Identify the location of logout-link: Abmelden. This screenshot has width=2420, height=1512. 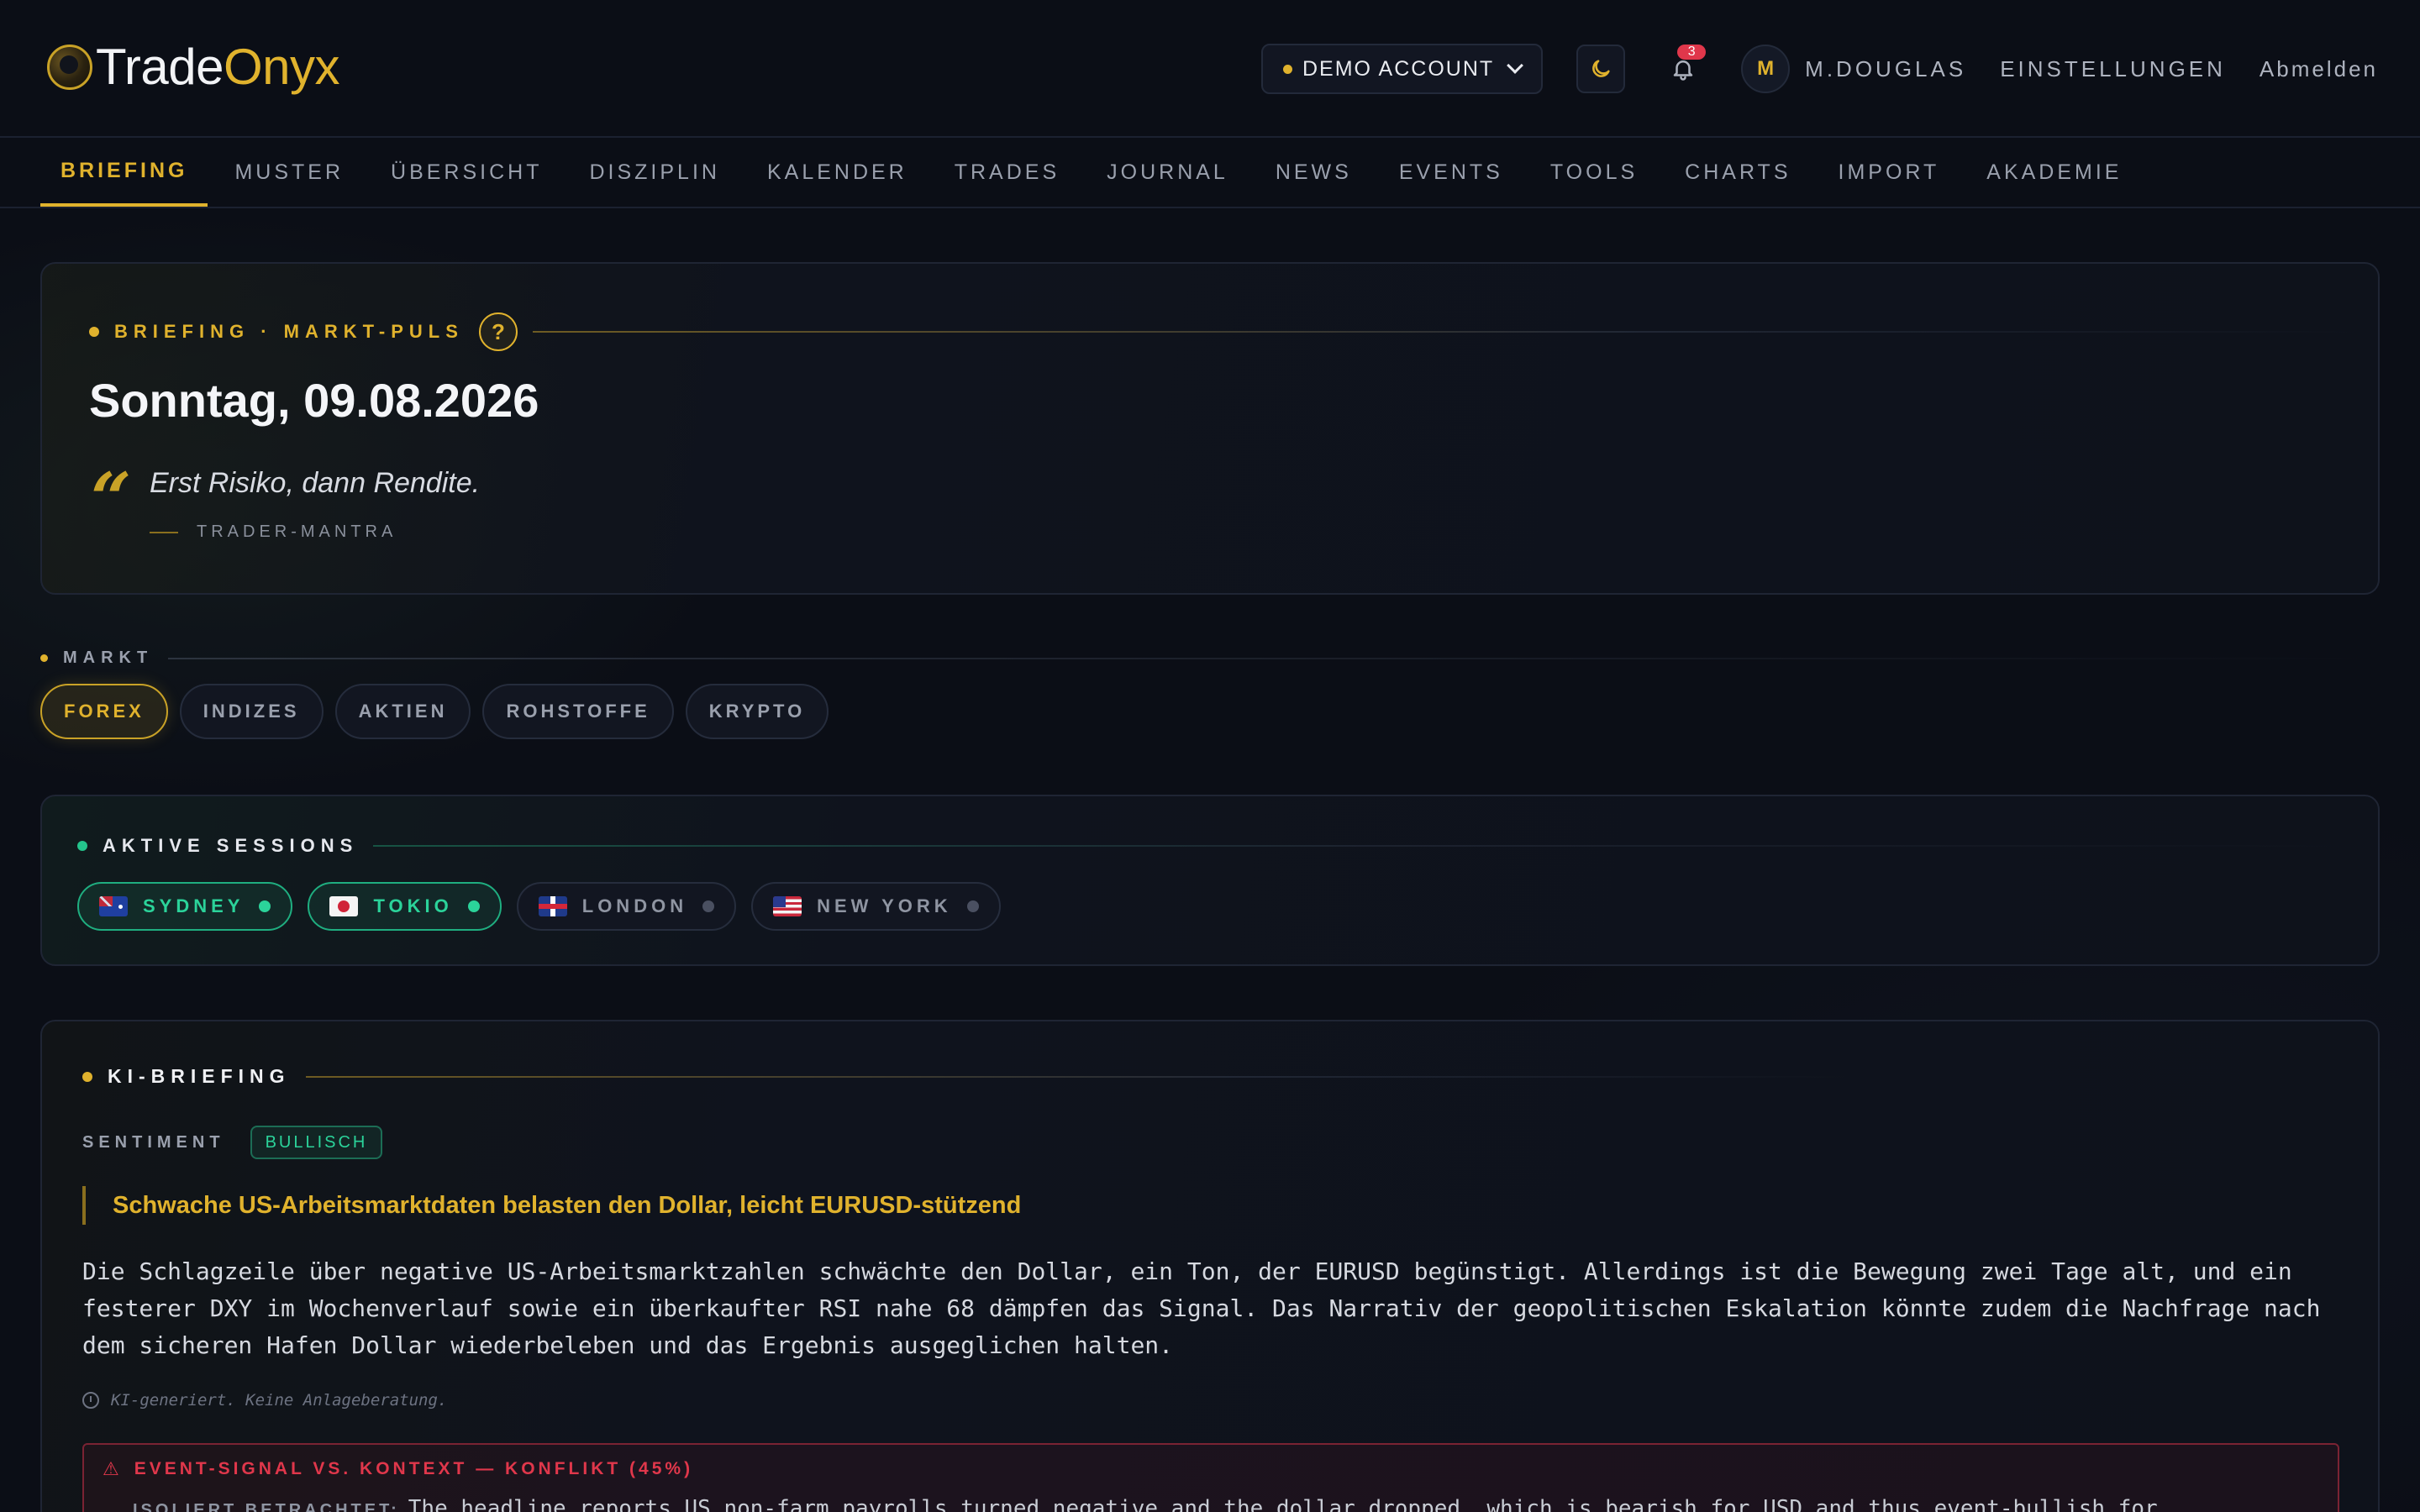
(2319, 69).